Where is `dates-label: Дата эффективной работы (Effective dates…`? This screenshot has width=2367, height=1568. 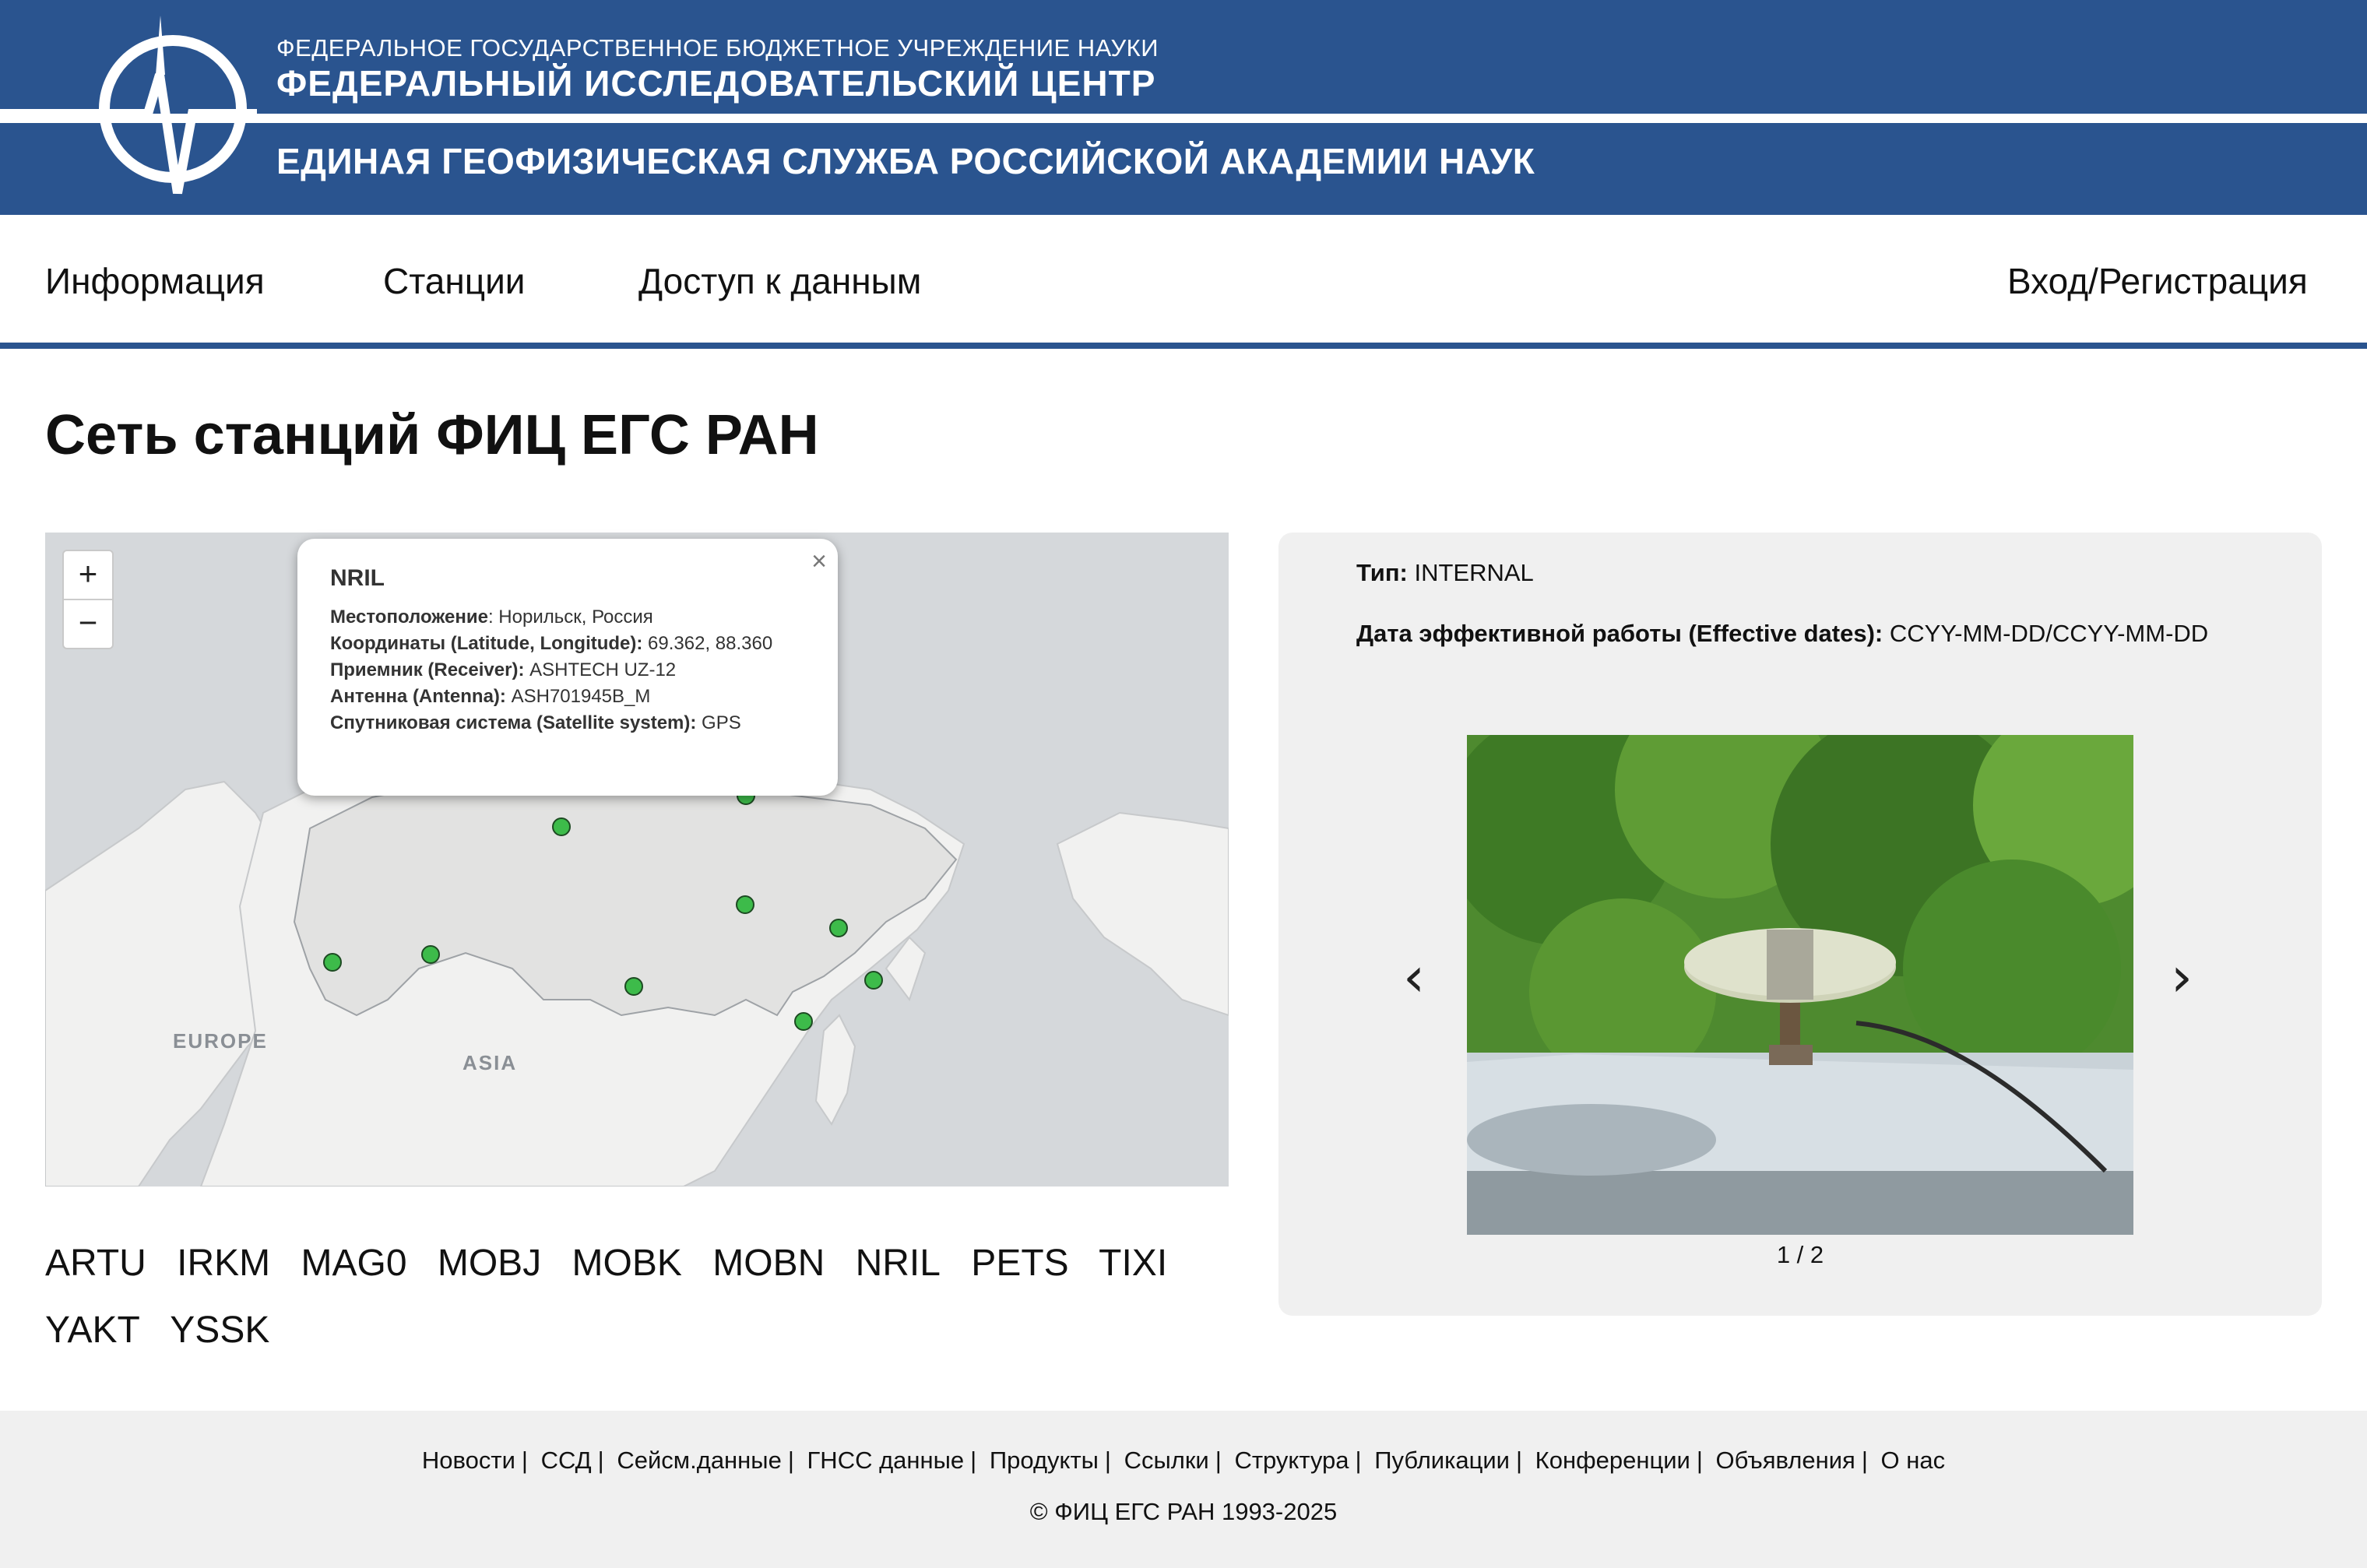 dates-label: Дата эффективной работы (Effective dates… is located at coordinates (1619, 633).